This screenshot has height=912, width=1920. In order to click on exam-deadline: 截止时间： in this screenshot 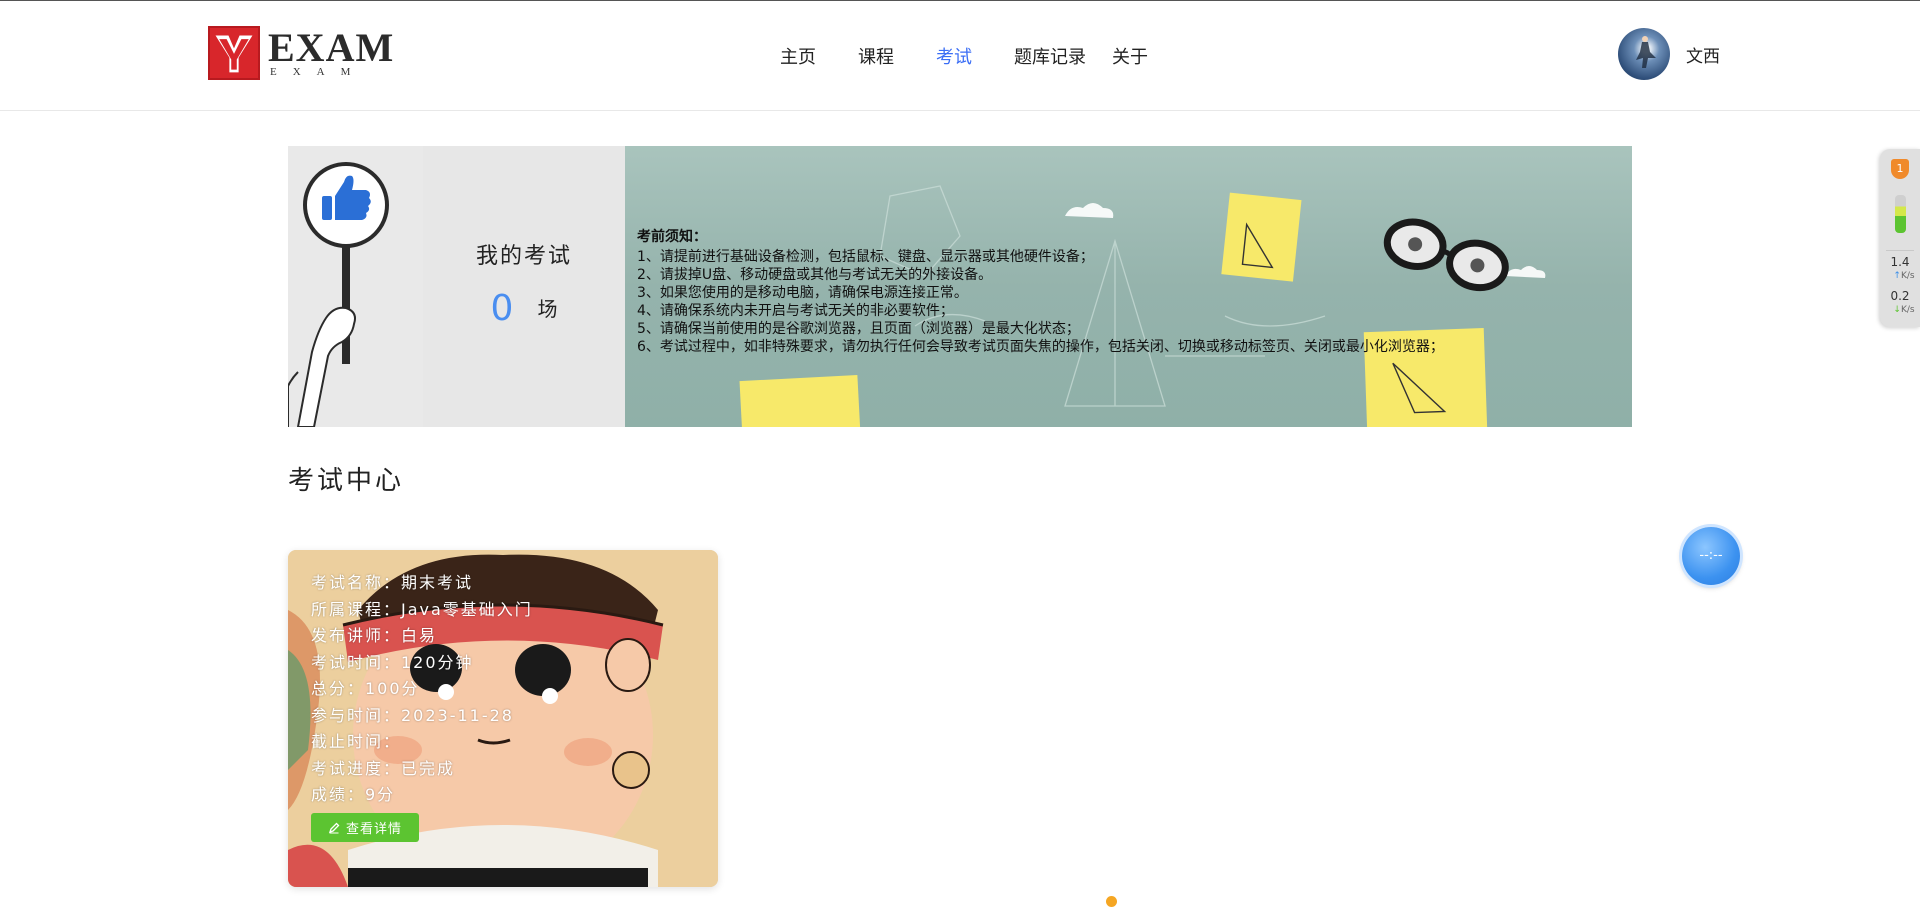, I will do `click(356, 741)`.